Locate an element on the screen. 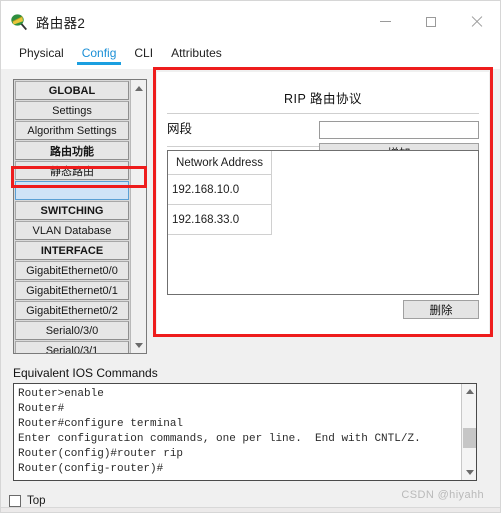 This screenshot has height=513, width=501. sidebar-item-serial0-3-0: Serial0/3/0 is located at coordinates (72, 330).